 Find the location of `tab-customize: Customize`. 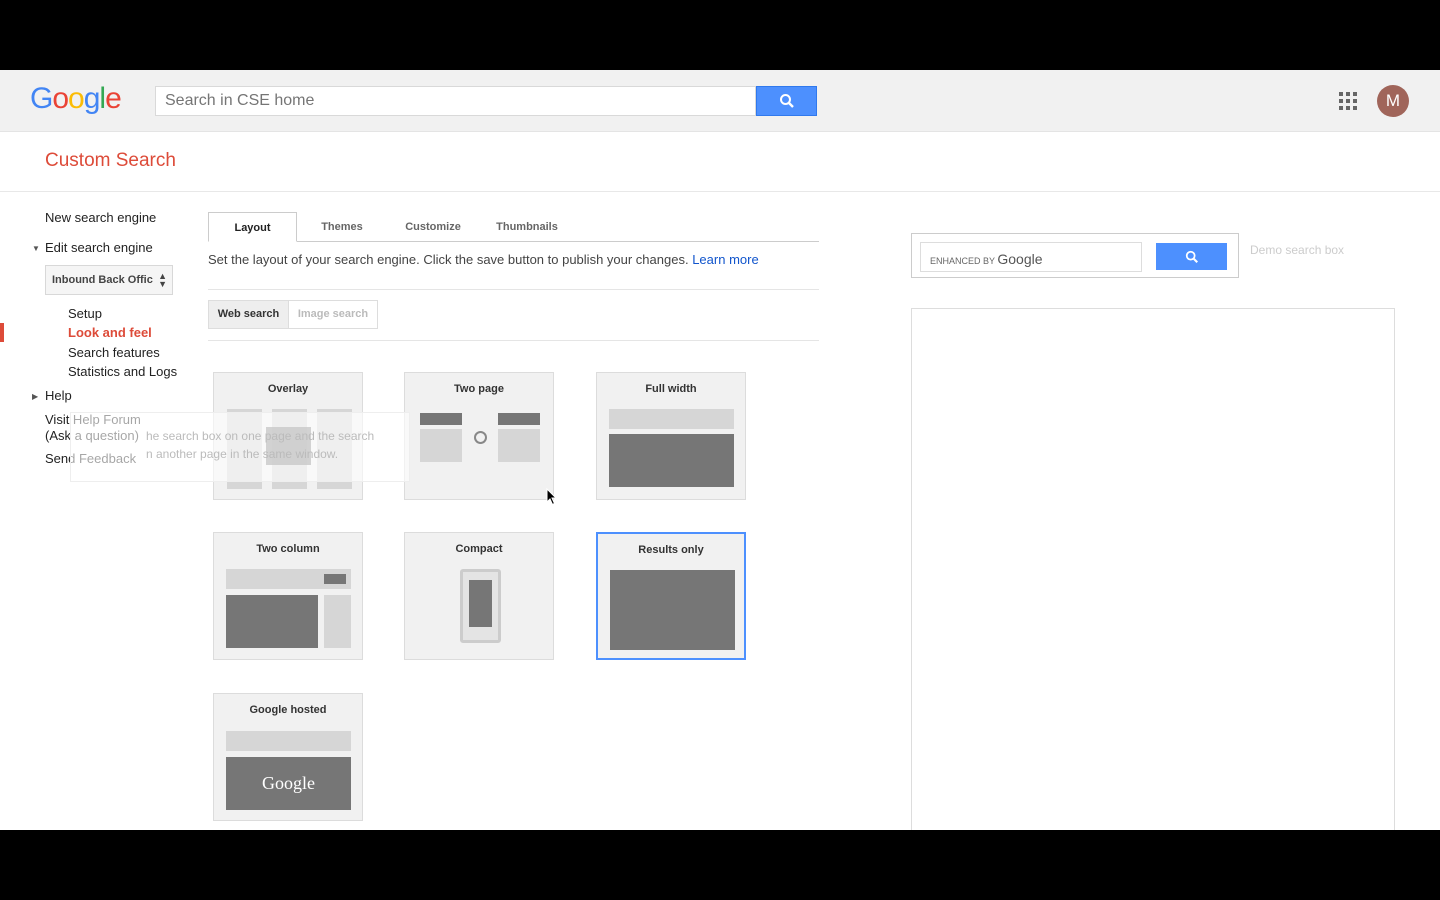

tab-customize: Customize is located at coordinates (433, 227).